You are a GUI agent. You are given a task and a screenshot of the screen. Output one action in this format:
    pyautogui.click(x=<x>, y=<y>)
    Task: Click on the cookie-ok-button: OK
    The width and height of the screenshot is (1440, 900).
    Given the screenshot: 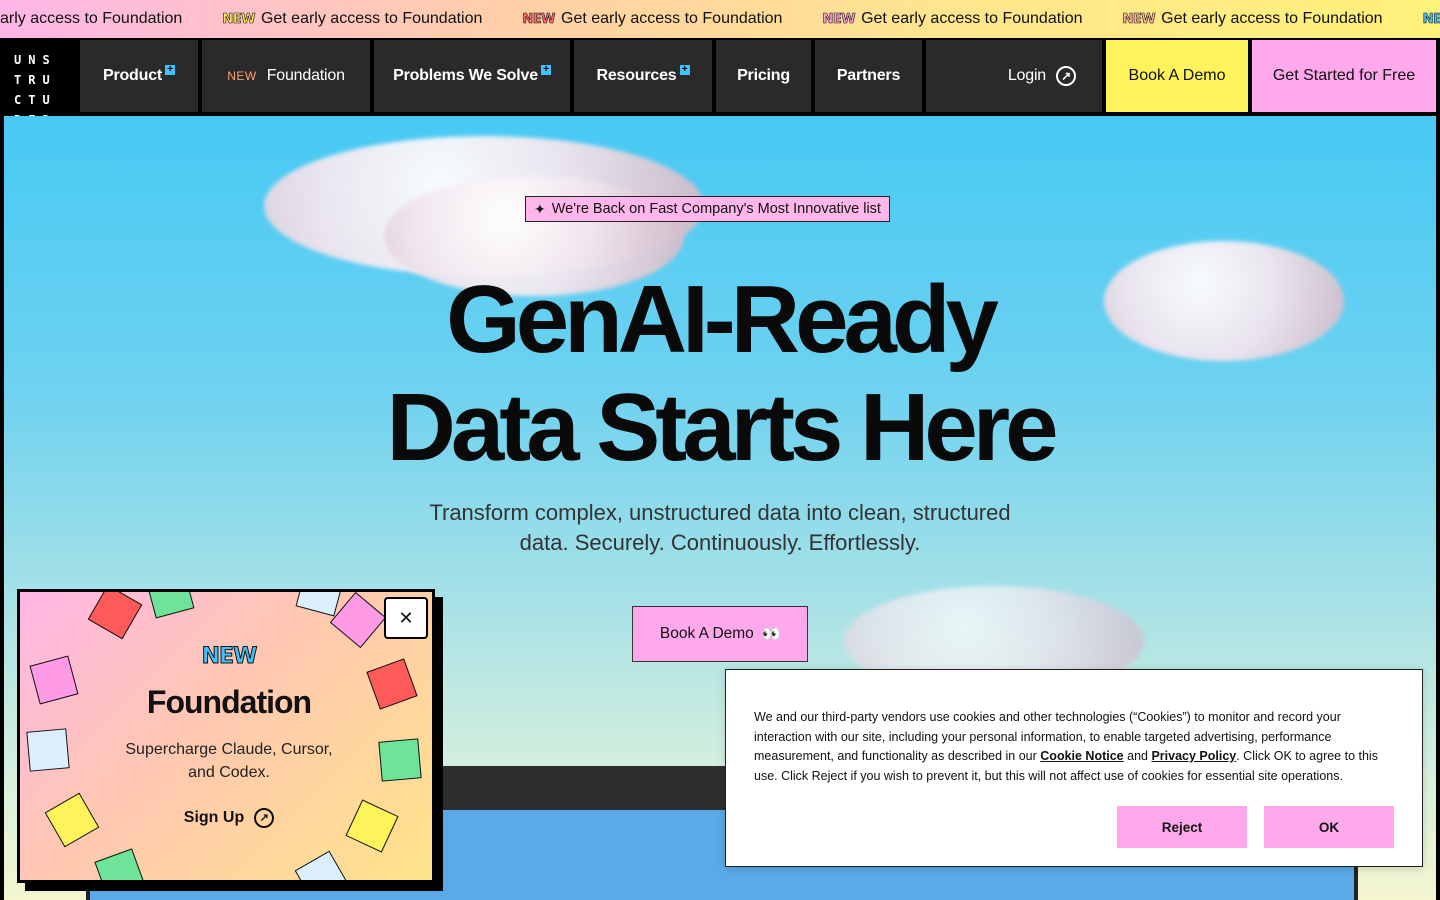 What is the action you would take?
    pyautogui.click(x=1329, y=827)
    